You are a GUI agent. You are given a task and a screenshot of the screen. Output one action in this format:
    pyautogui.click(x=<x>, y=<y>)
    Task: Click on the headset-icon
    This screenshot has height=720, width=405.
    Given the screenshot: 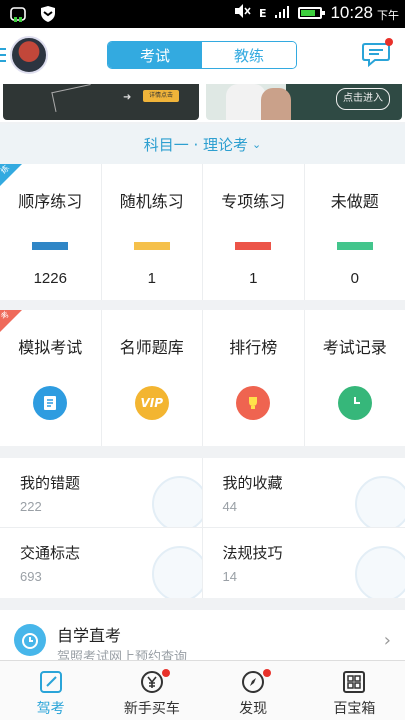 What is the action you would take?
    pyautogui.click(x=18, y=16)
    